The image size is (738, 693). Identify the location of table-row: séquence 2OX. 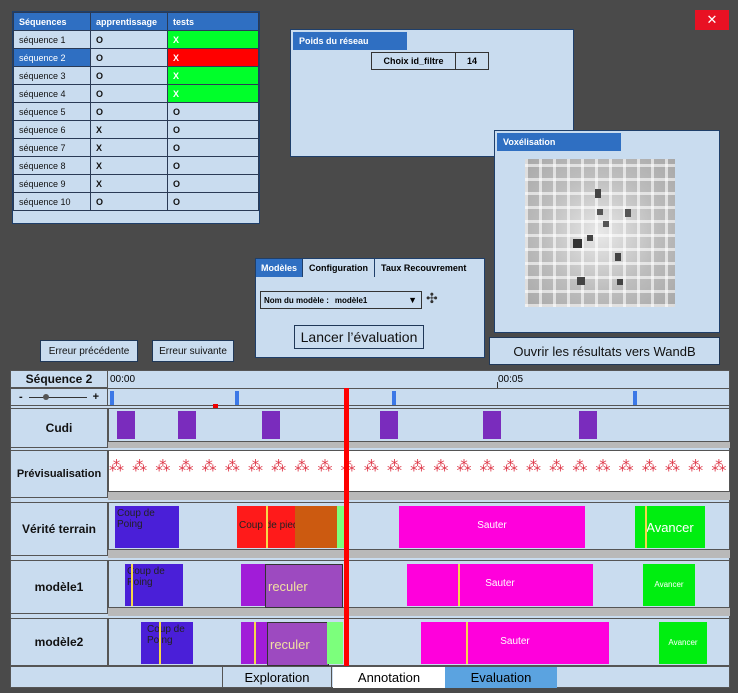
(136, 57).